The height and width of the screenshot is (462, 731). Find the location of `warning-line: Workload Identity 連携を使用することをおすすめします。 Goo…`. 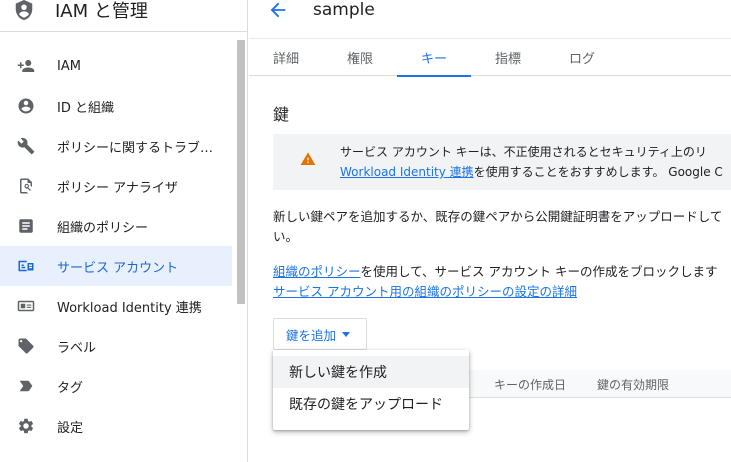

warning-line: Workload Identity 連携を使用することをおすすめします。 Goo… is located at coordinates (531, 172).